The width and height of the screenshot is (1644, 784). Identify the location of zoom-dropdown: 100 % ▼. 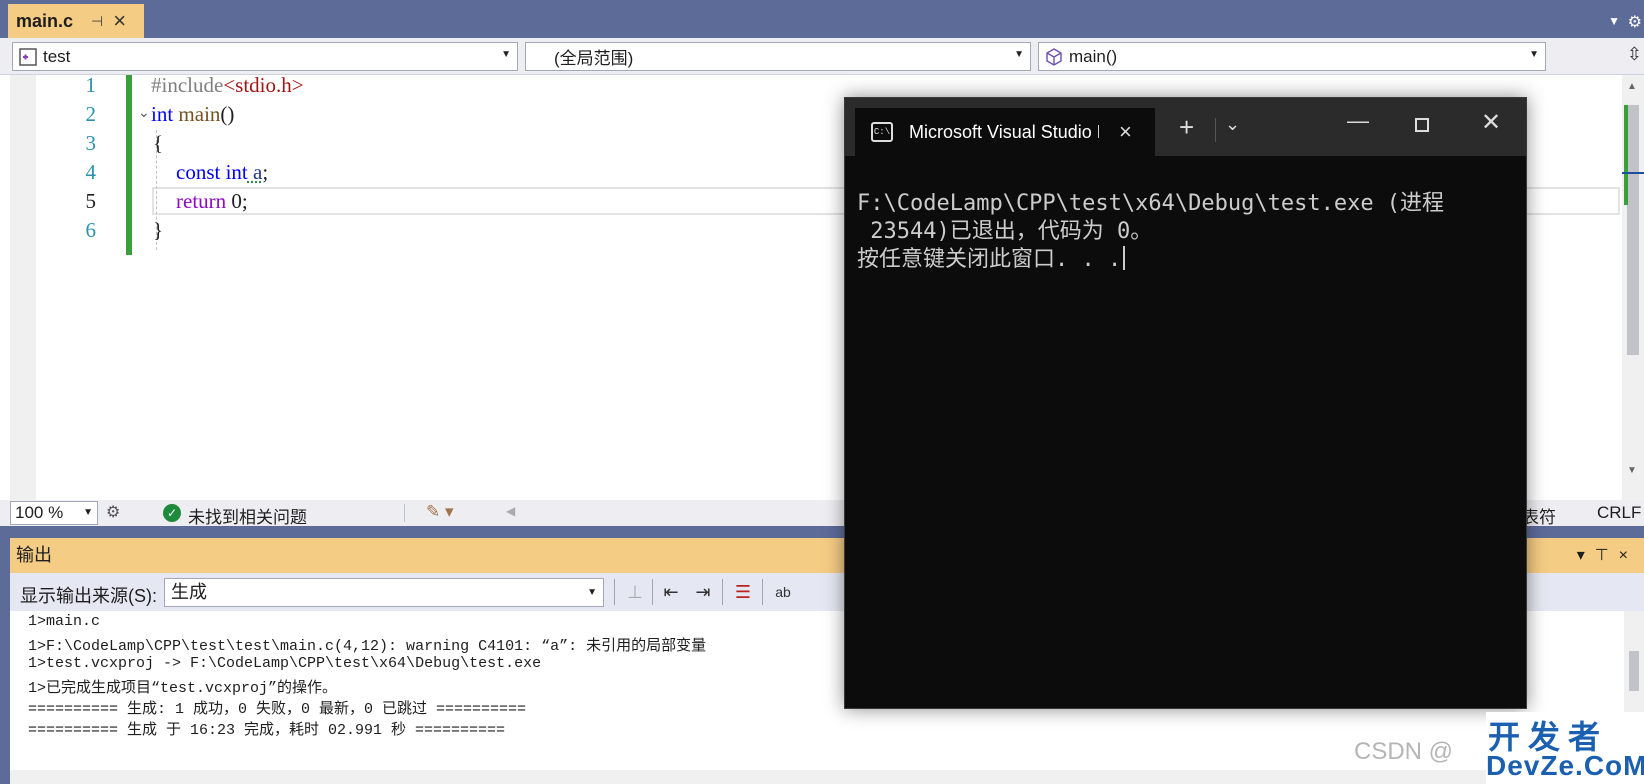
(54, 513).